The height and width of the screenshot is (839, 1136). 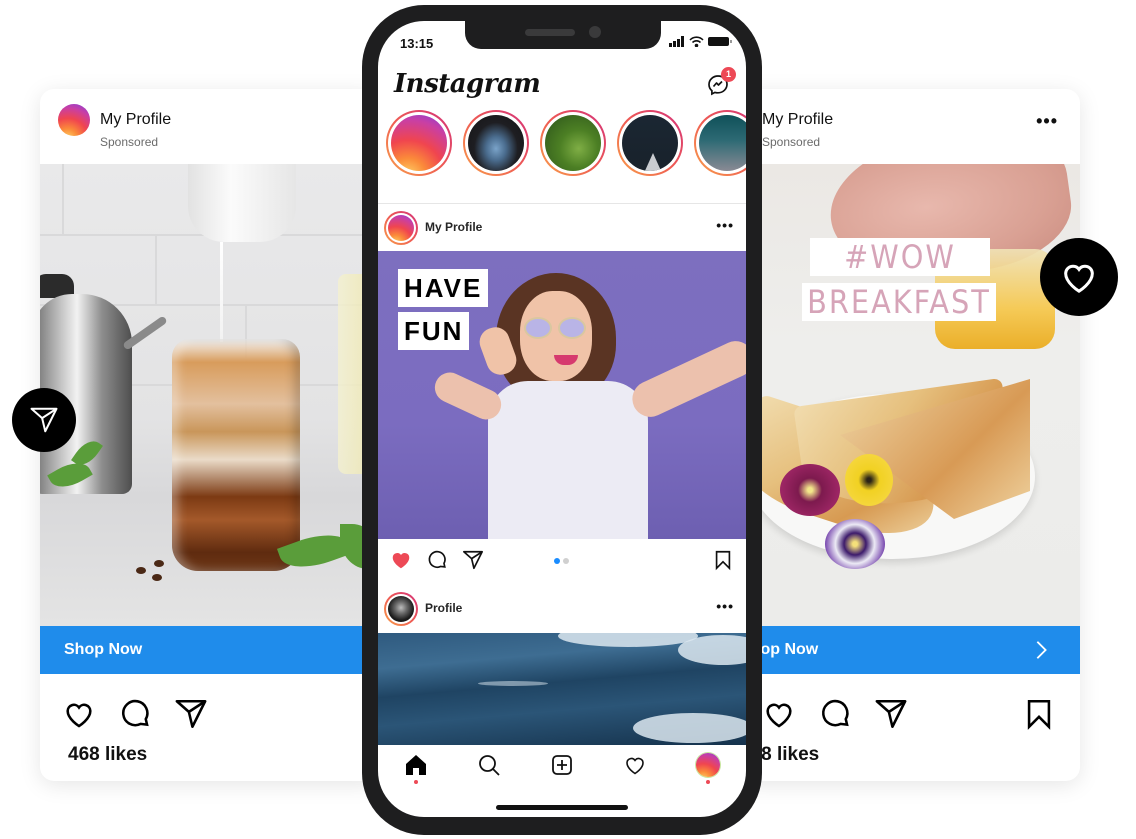 What do you see at coordinates (562, 203) in the screenshot?
I see `divider` at bounding box center [562, 203].